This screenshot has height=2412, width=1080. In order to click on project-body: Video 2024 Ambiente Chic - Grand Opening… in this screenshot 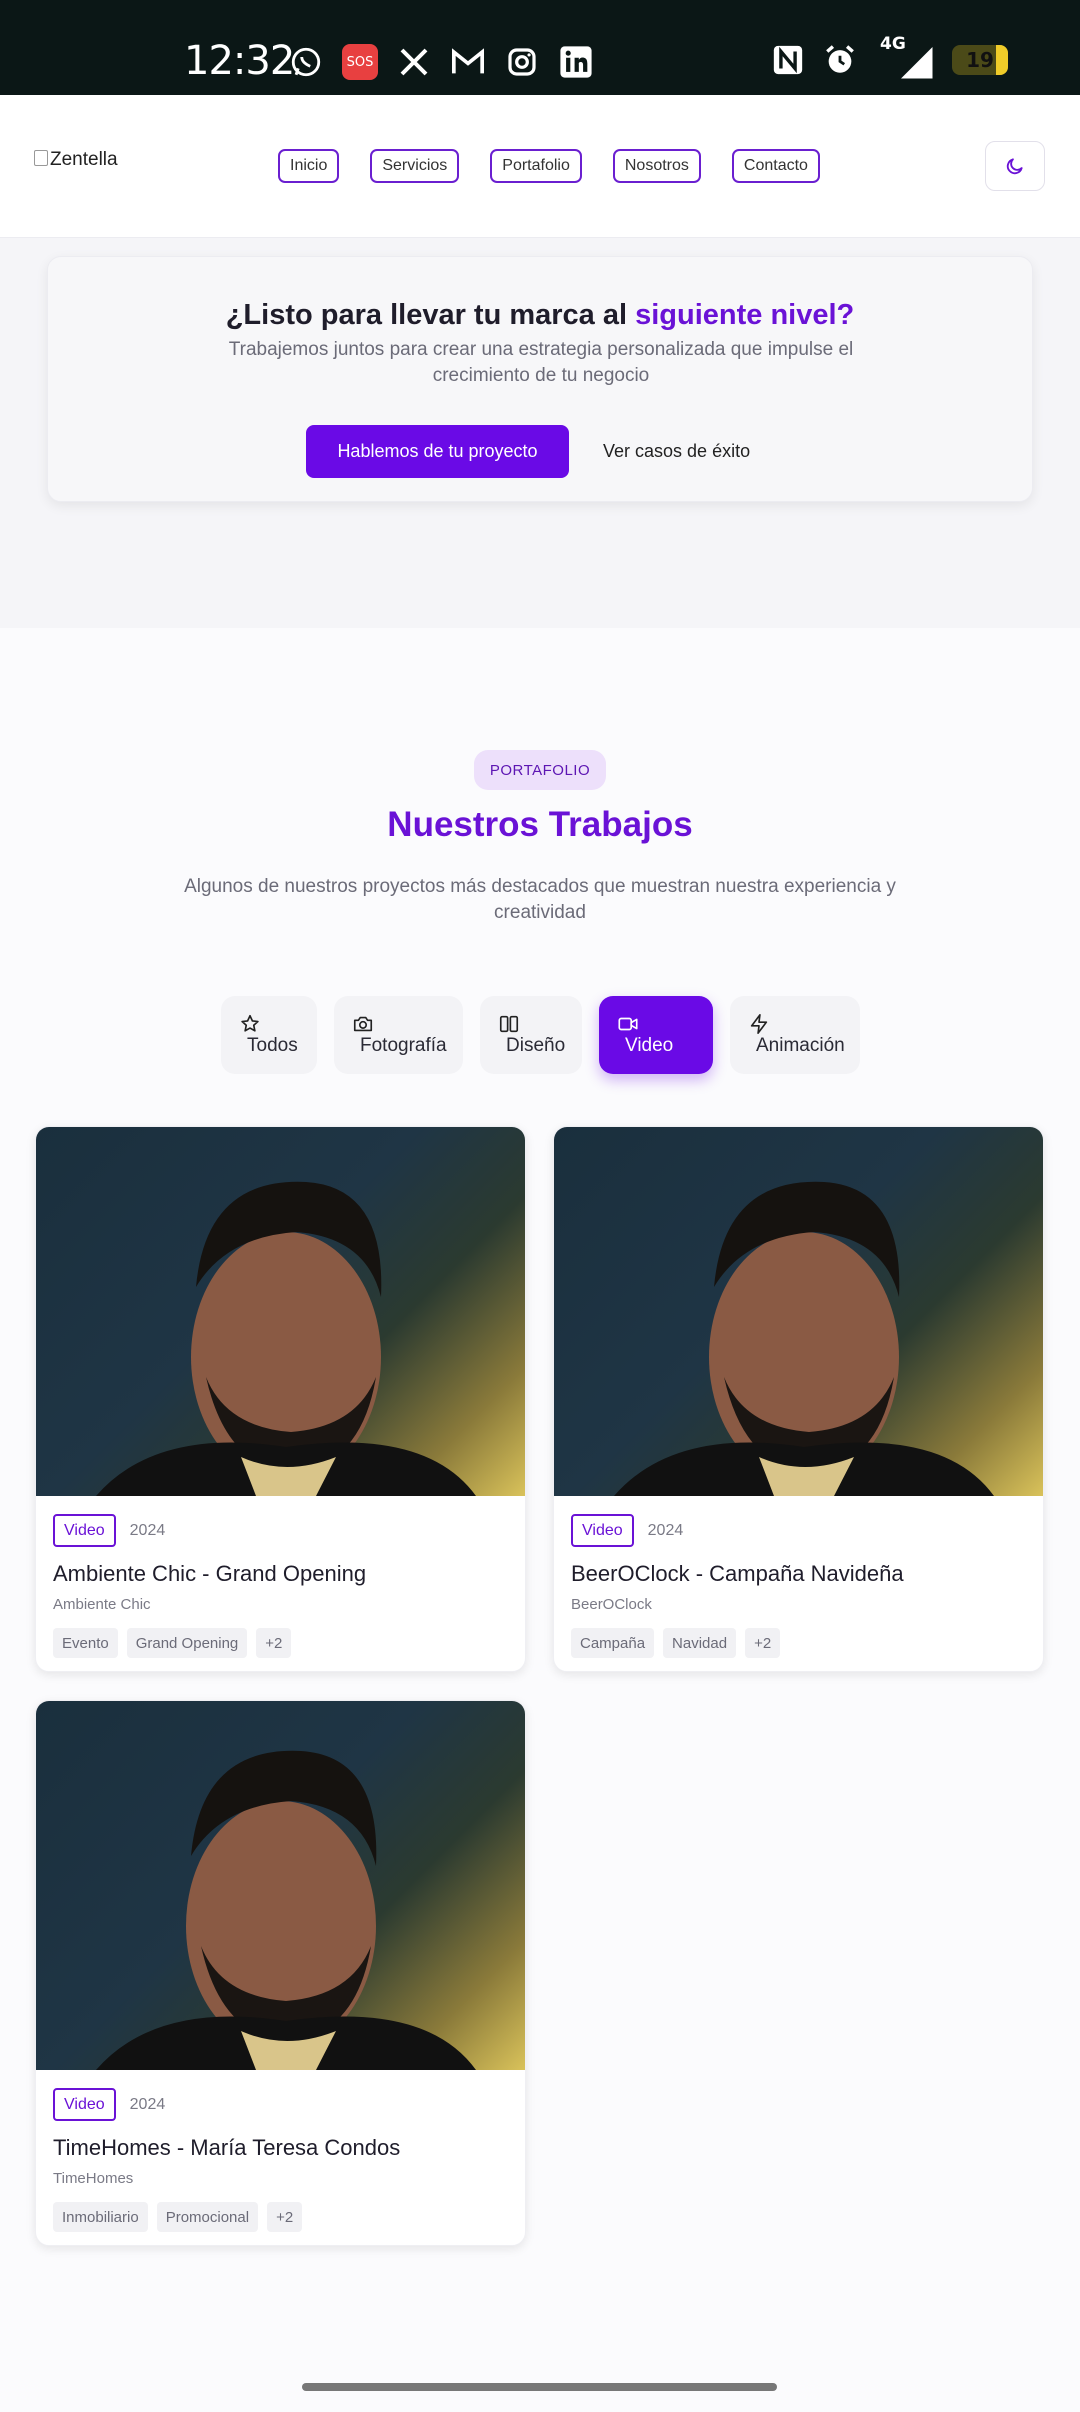, I will do `click(280, 1583)`.